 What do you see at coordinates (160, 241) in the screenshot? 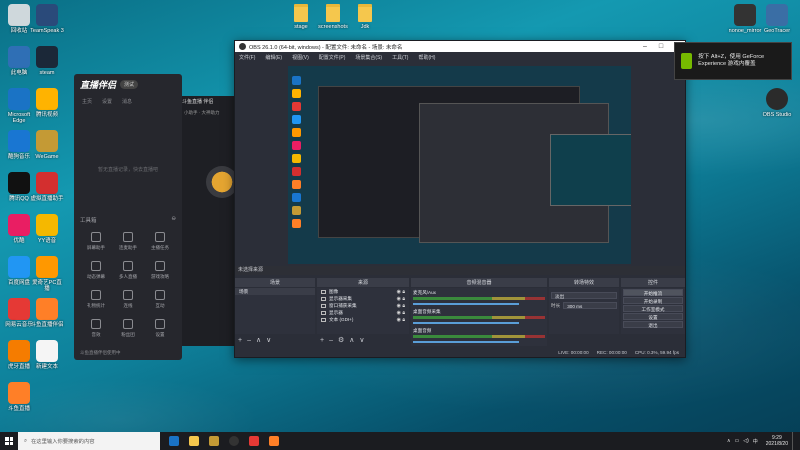
I see `toolbox-item: 主播任务` at bounding box center [160, 241].